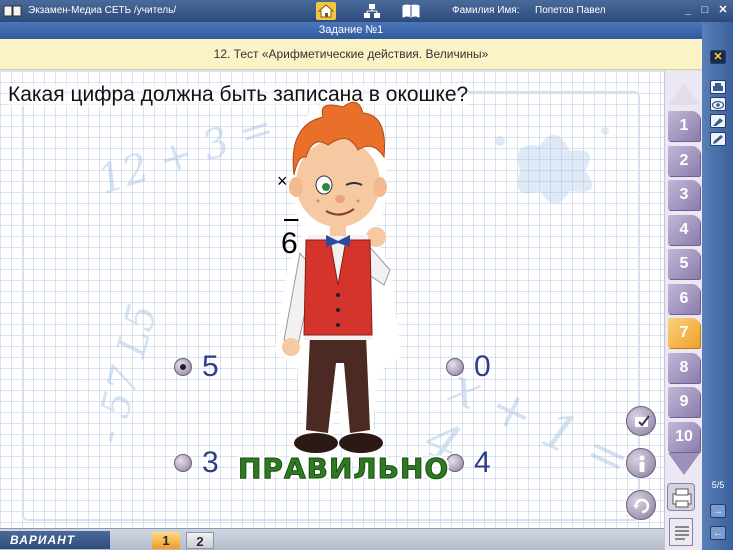  Describe the element at coordinates (482, 462) in the screenshot. I see `answer-label: 4` at that location.